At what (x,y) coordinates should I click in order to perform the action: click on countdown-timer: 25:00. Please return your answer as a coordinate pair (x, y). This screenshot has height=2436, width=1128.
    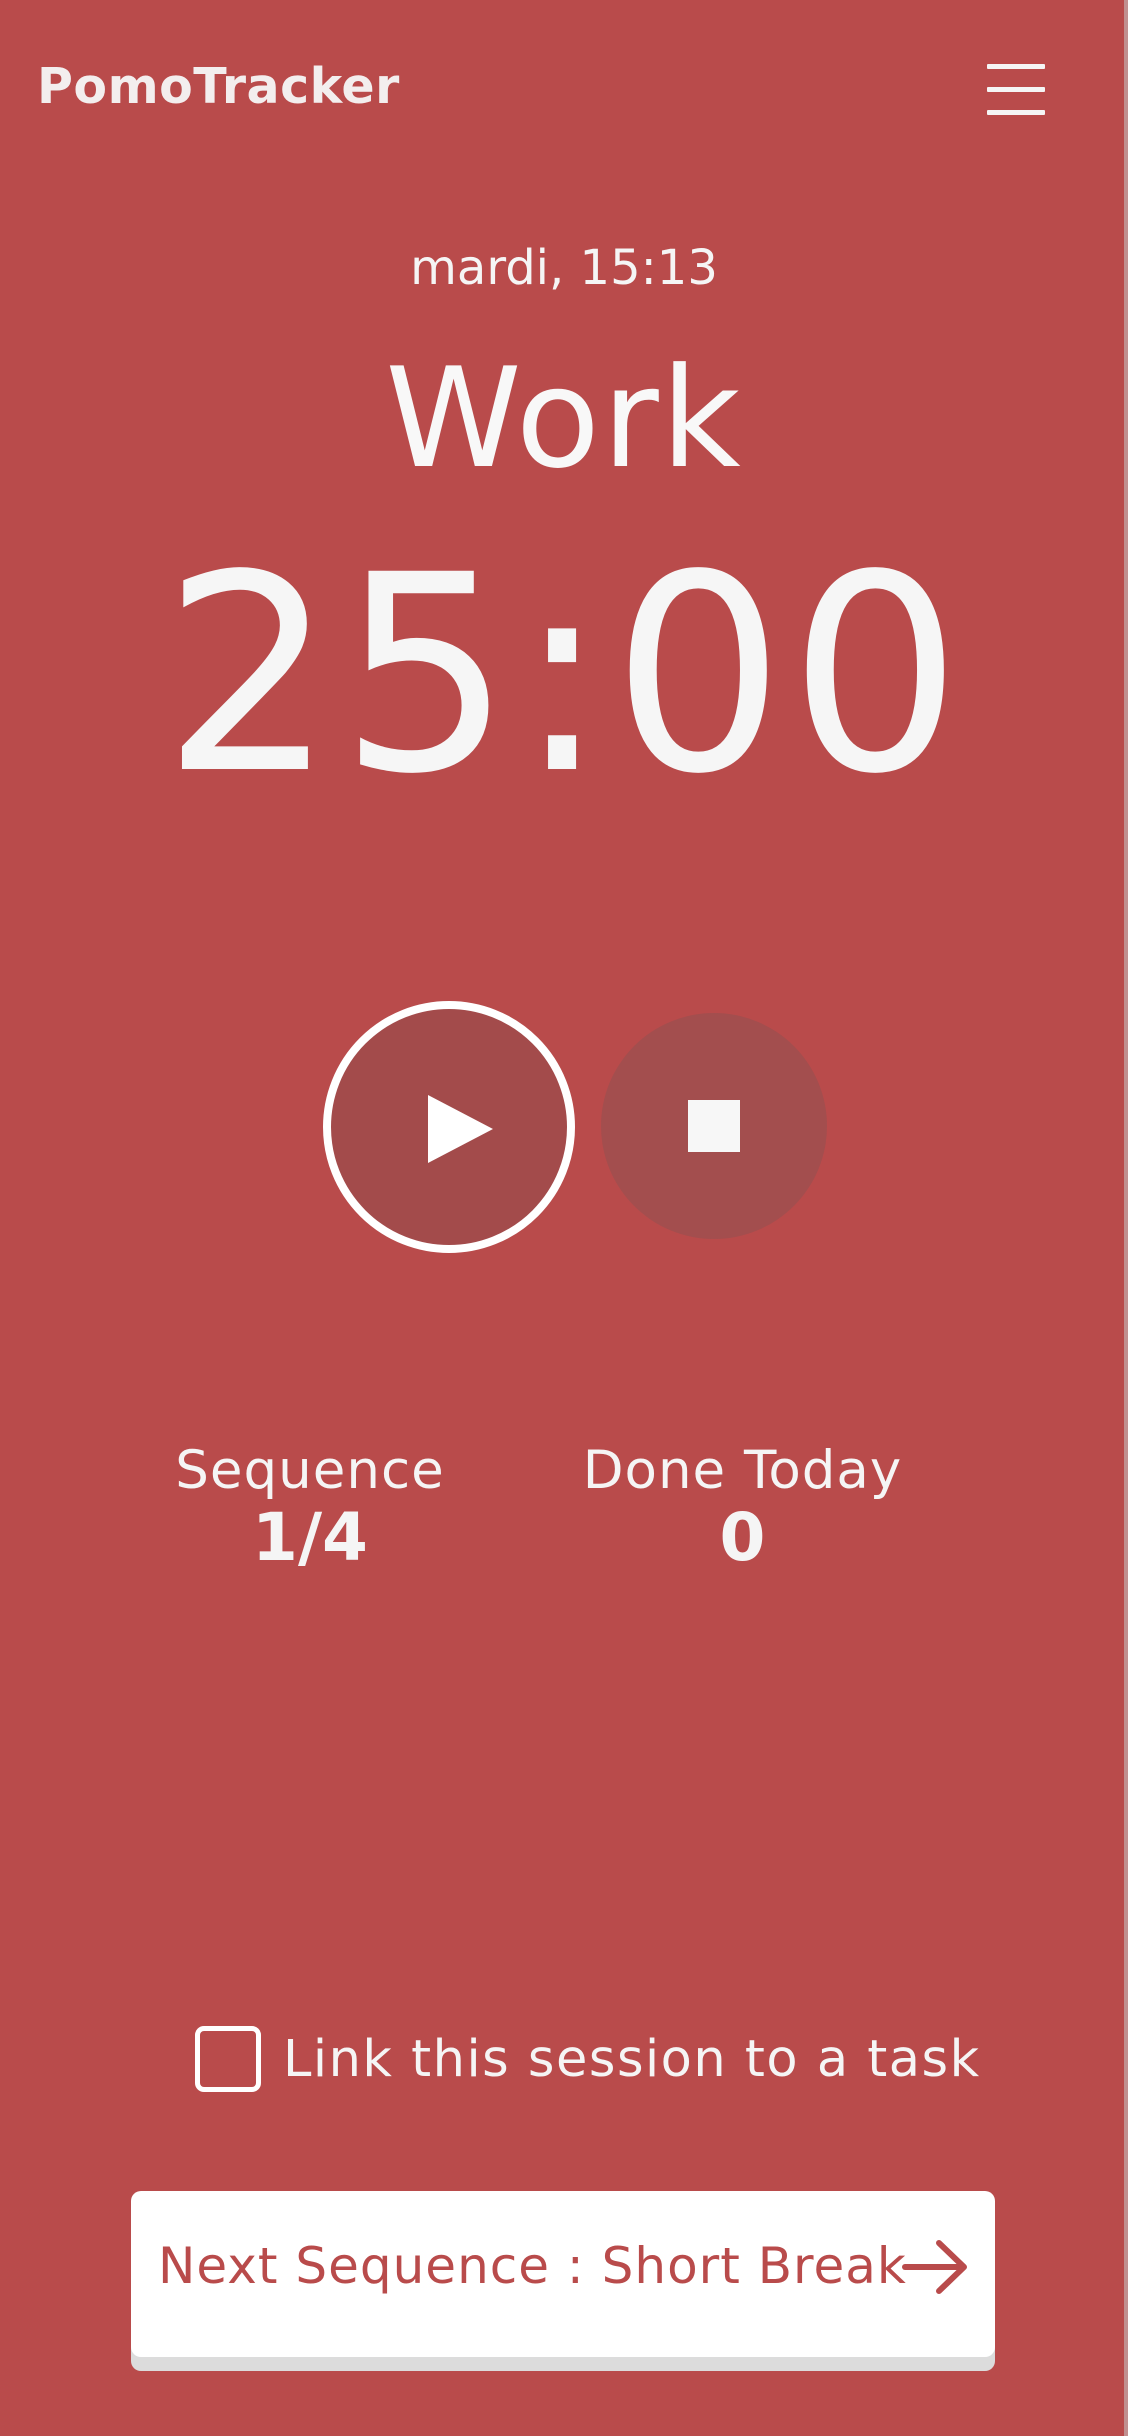
    Looking at the image, I should click on (564, 676).